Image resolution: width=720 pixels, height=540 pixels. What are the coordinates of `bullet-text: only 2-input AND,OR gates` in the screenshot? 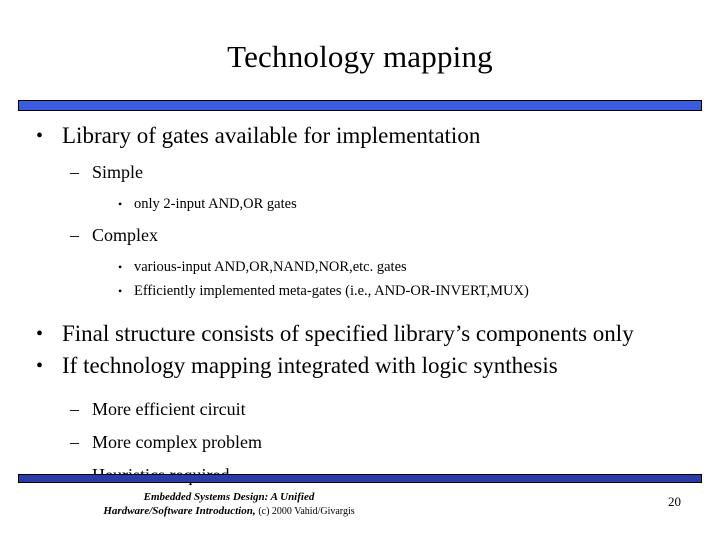 It's located at (215, 204).